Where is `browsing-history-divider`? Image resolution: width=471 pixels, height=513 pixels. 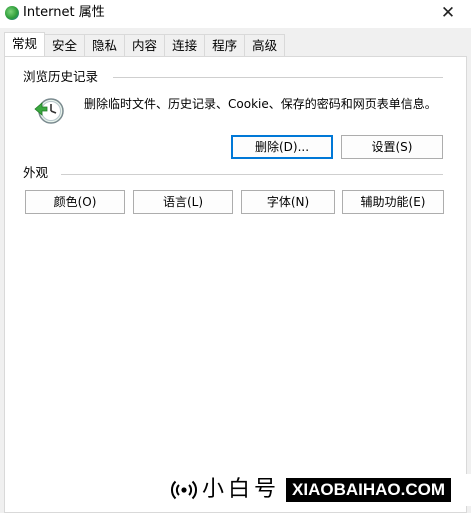 browsing-history-divider is located at coordinates (278, 77).